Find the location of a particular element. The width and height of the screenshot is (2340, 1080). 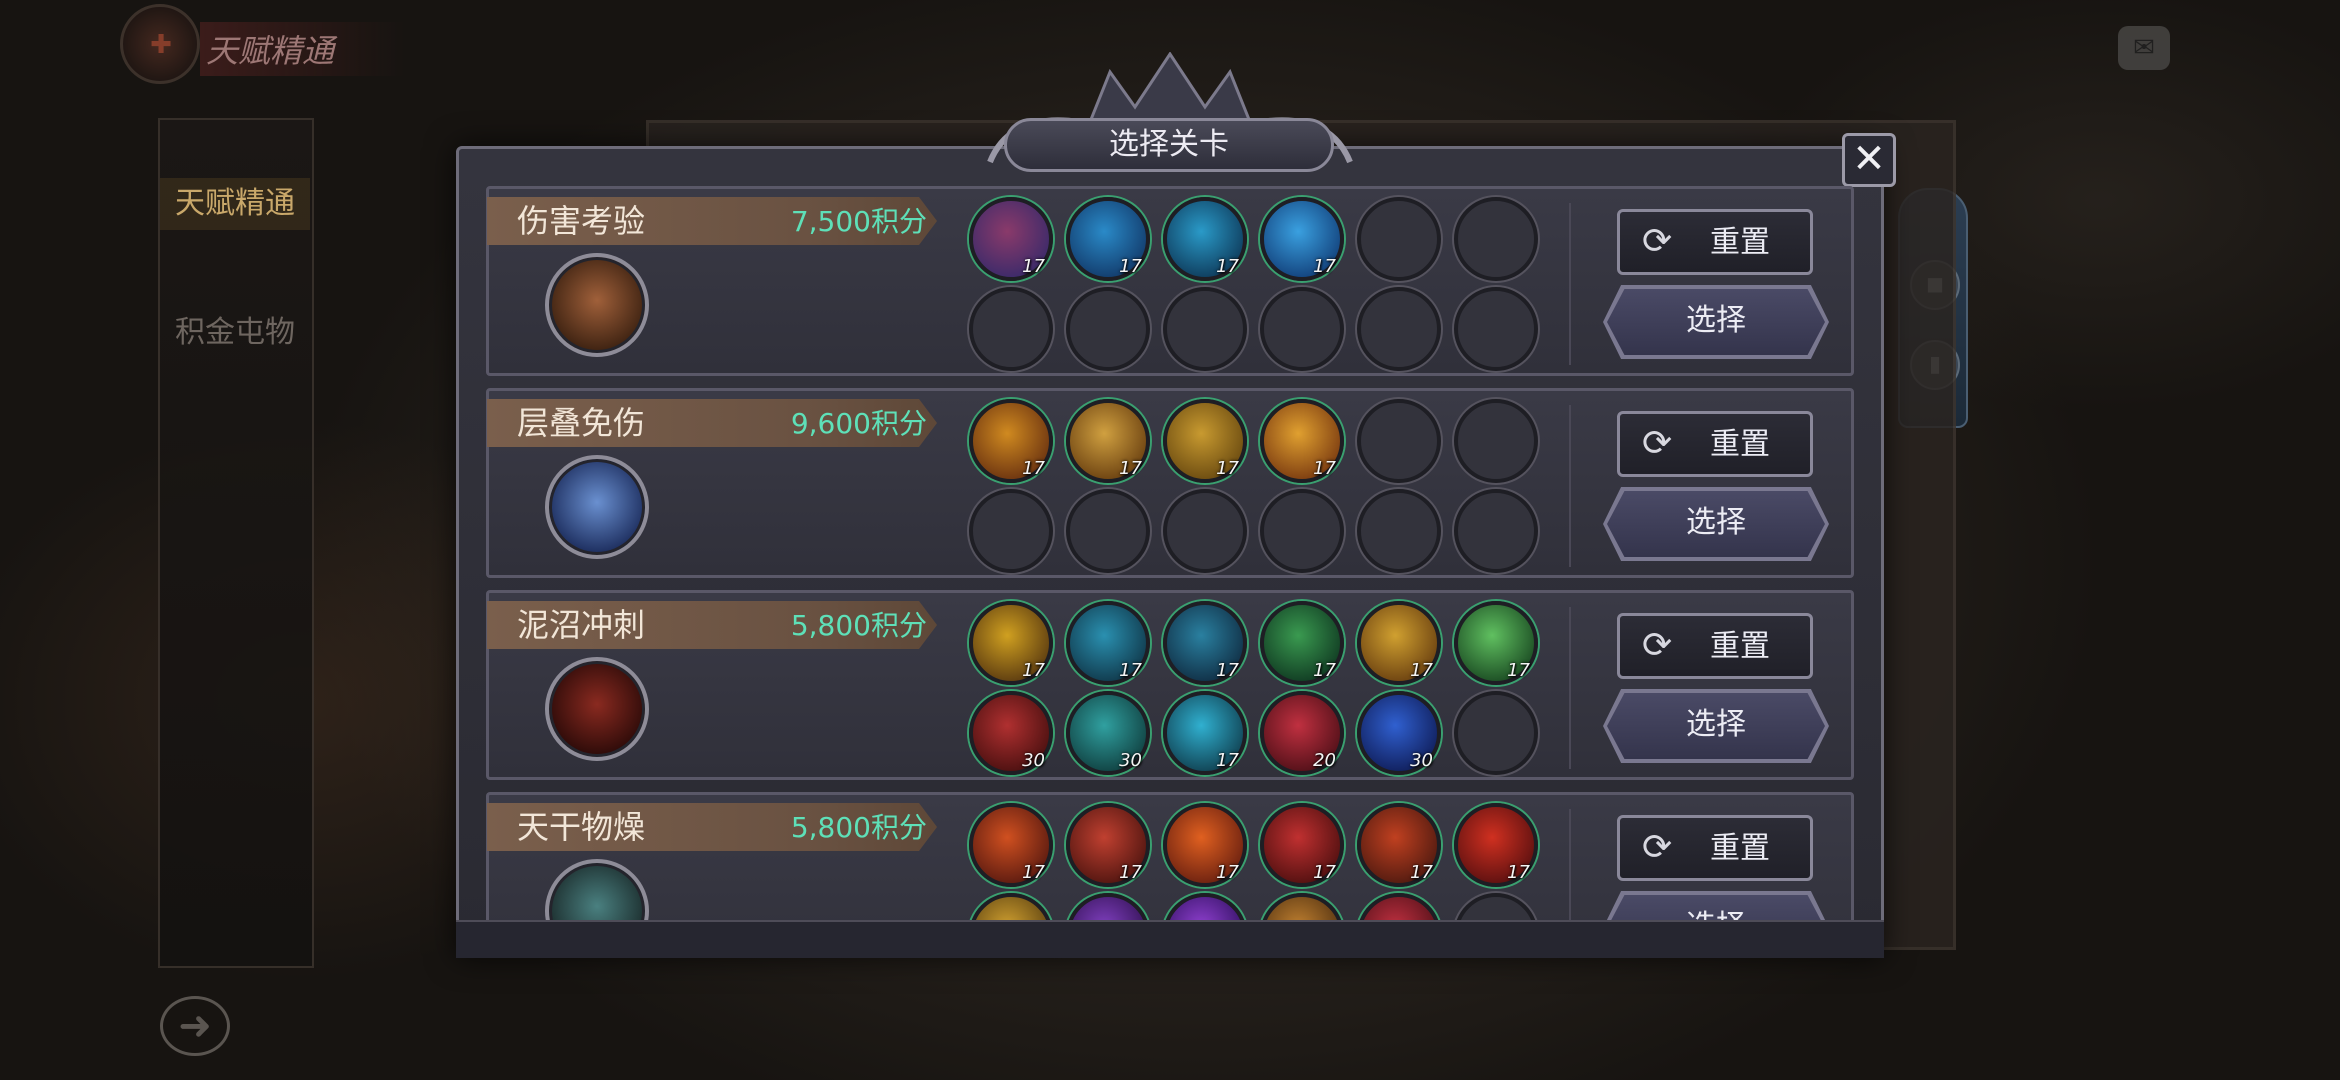

skill-slots: 17 17 17 17 17 17 is located at coordinates (1259, 861).